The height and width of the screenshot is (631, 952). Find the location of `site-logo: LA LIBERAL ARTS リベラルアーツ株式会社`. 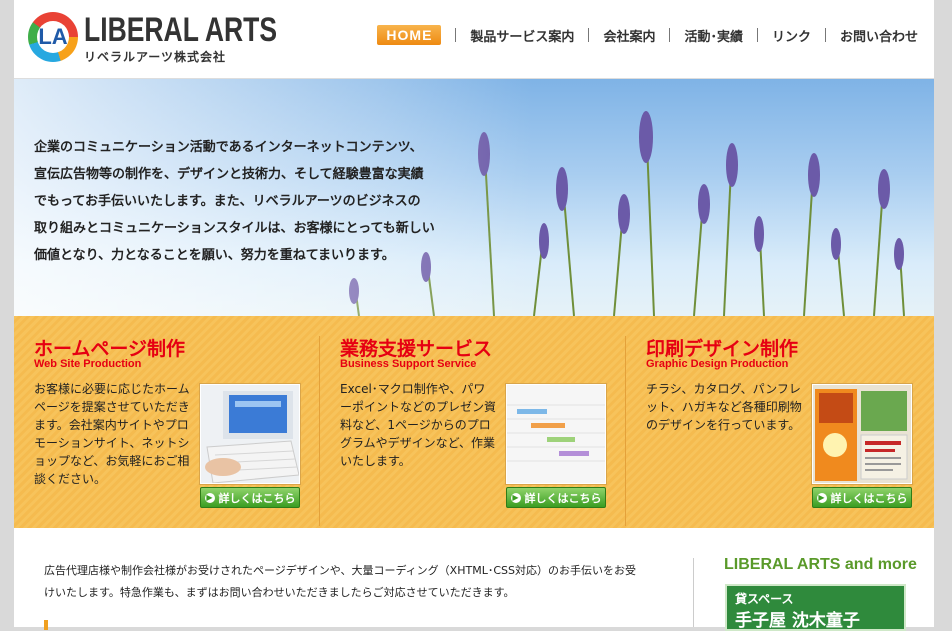

site-logo: LA LIBERAL ARTS リベラルアーツ株式会社 is located at coordinates (152, 38).